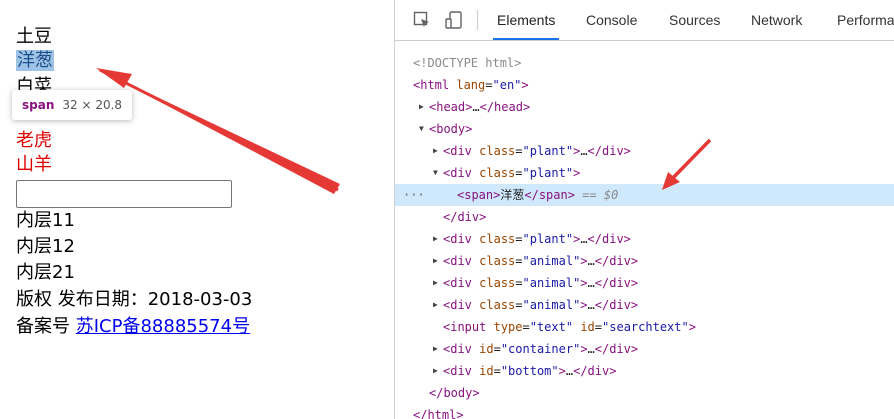  What do you see at coordinates (569, 327) in the screenshot?
I see `input-tag: <input type="text" id="searchtext">` at bounding box center [569, 327].